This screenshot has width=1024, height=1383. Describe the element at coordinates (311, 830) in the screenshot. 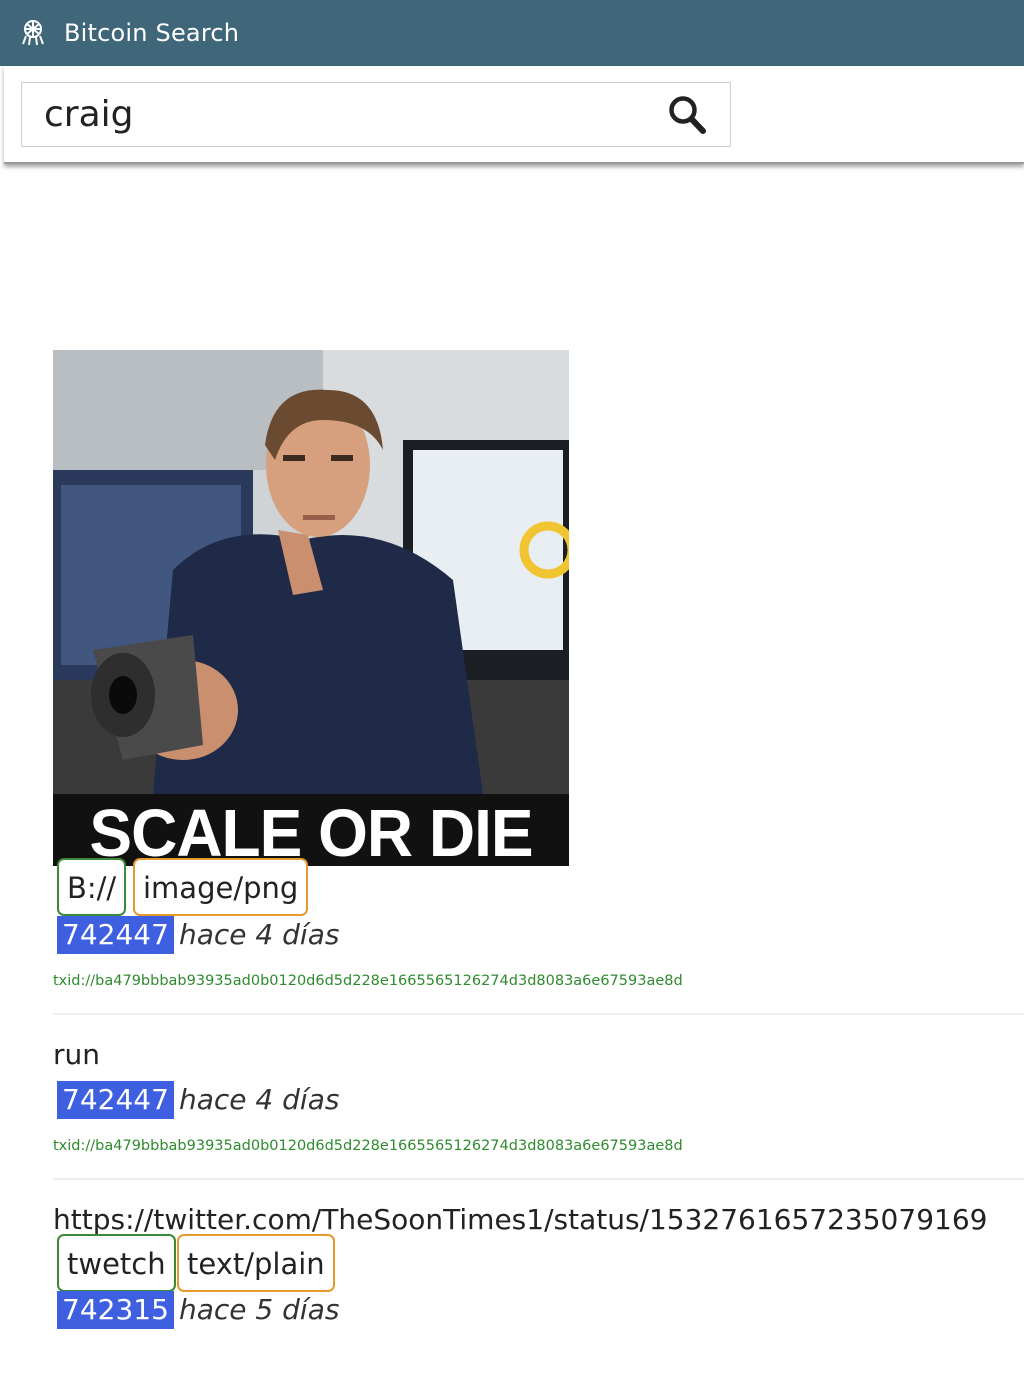

I see `meme-caption: SCALE OR DIE` at that location.